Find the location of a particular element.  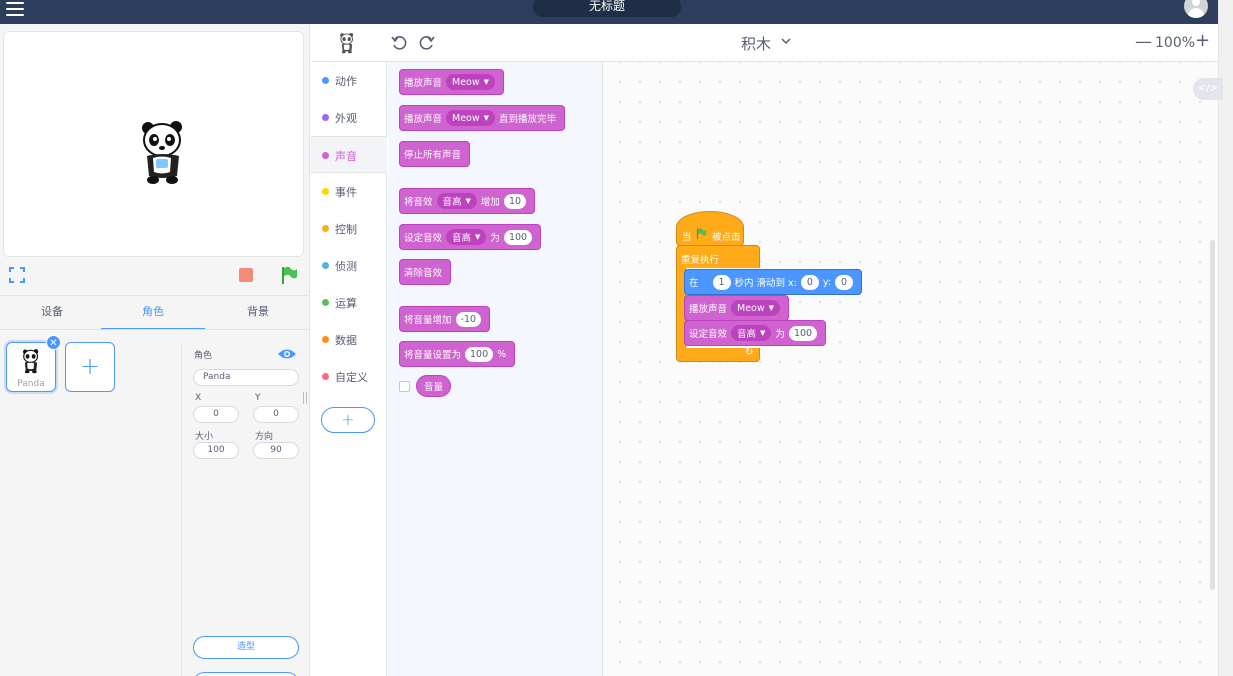

chevron-down-icon is located at coordinates (786, 41).